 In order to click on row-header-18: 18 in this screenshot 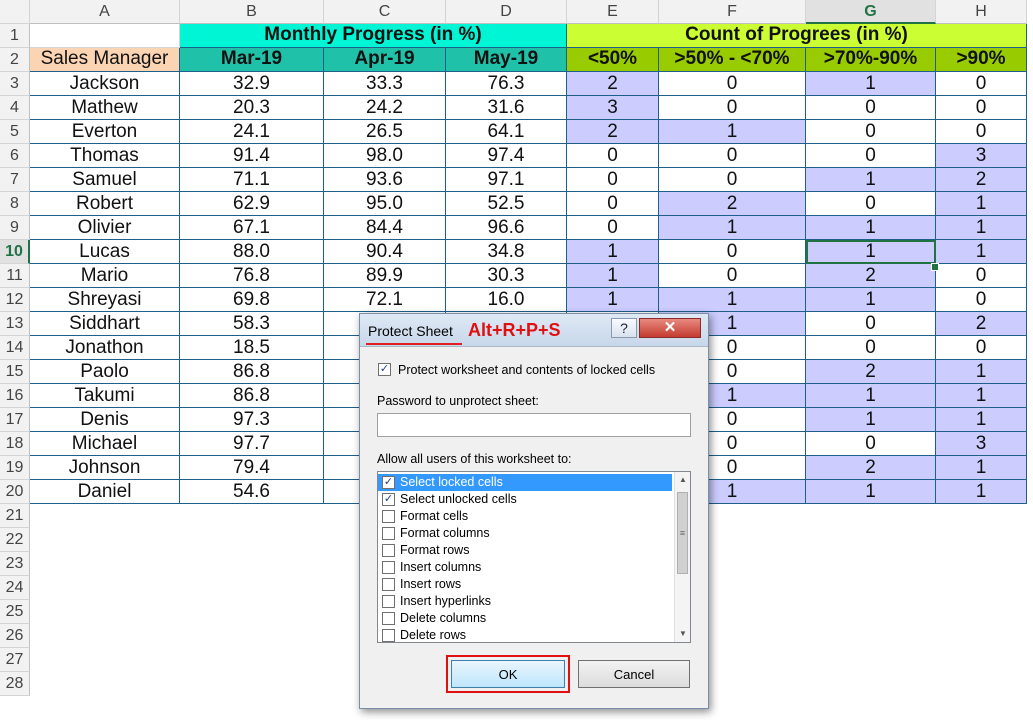, I will do `click(15, 444)`.